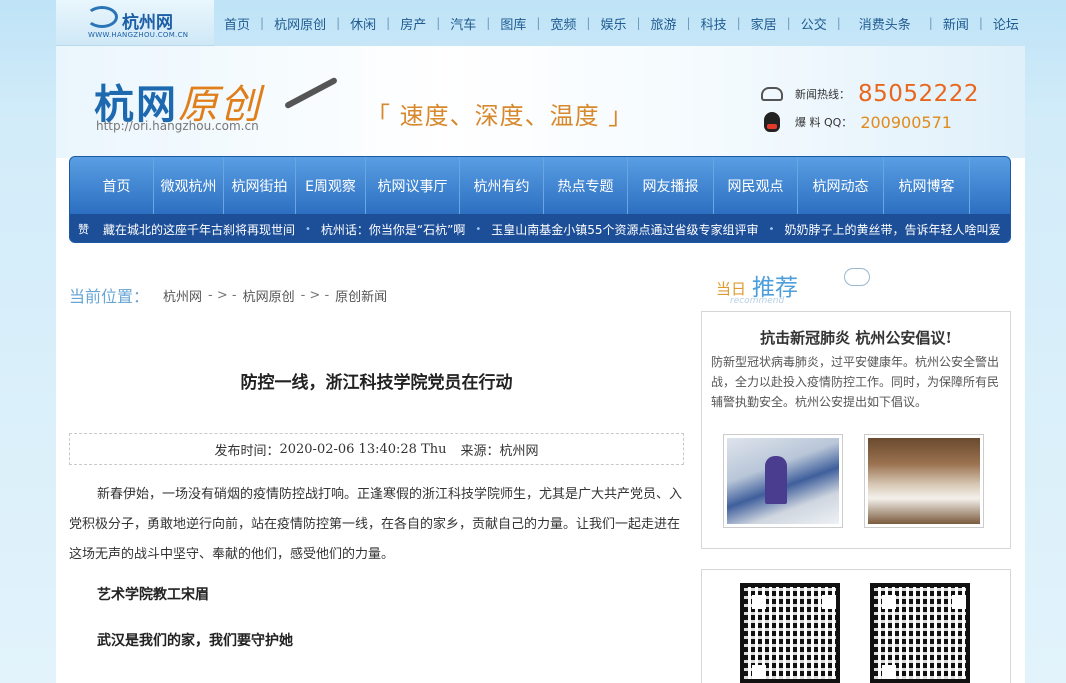 The width and height of the screenshot is (1066, 683). What do you see at coordinates (153, 595) in the screenshot?
I see `article-subheading: 艺术学院教工宋眉` at bounding box center [153, 595].